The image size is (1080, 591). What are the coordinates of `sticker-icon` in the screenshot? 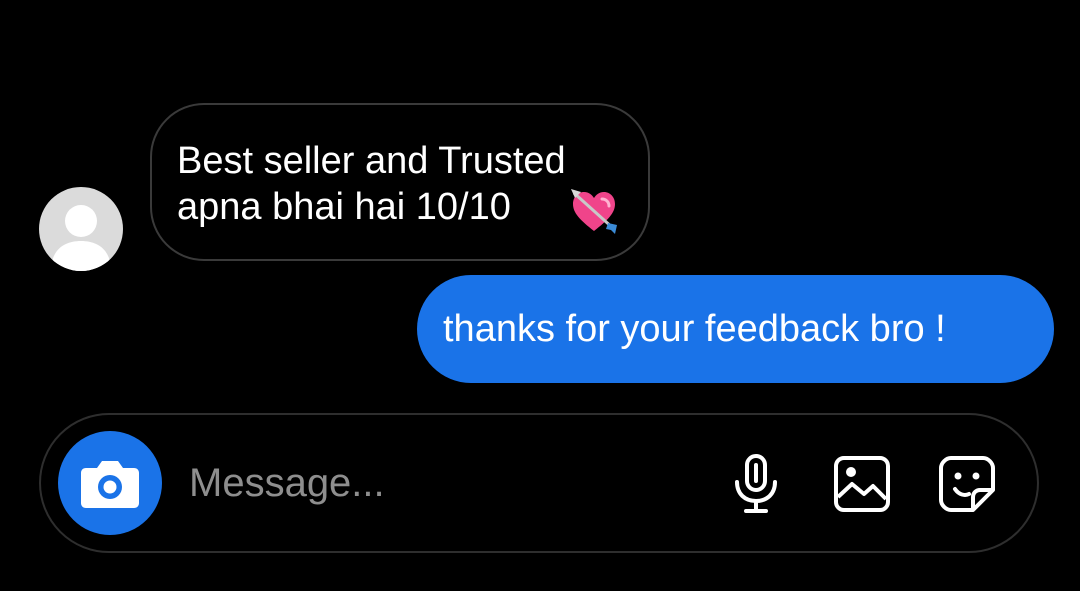 It's located at (967, 484).